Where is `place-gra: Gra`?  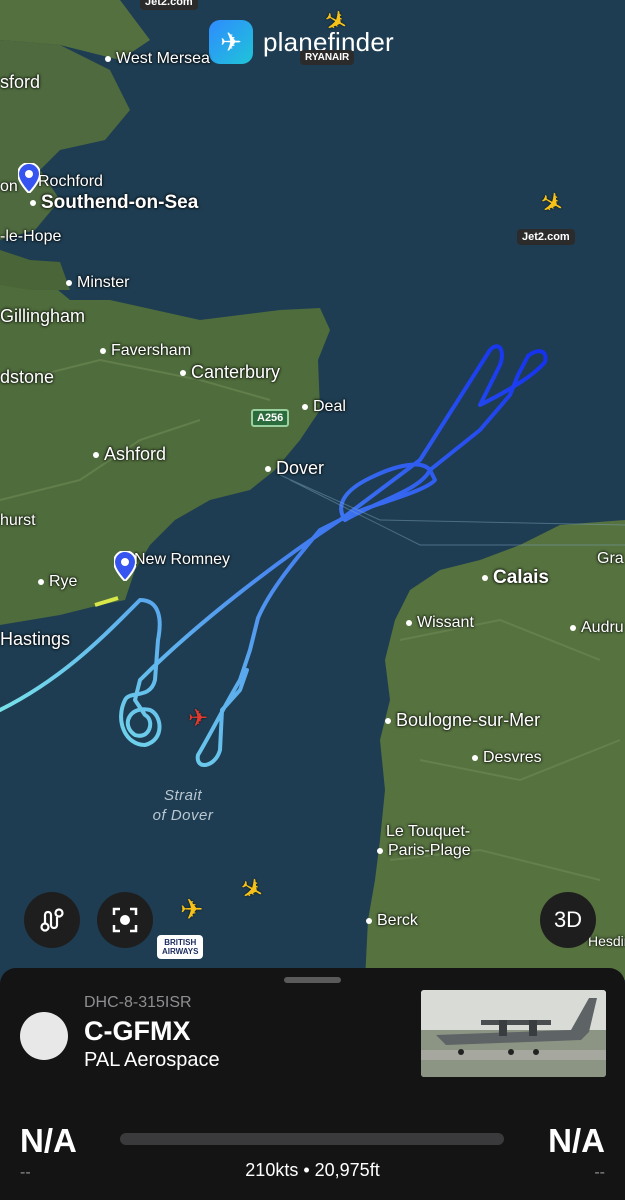
place-gra: Gra is located at coordinates (610, 558).